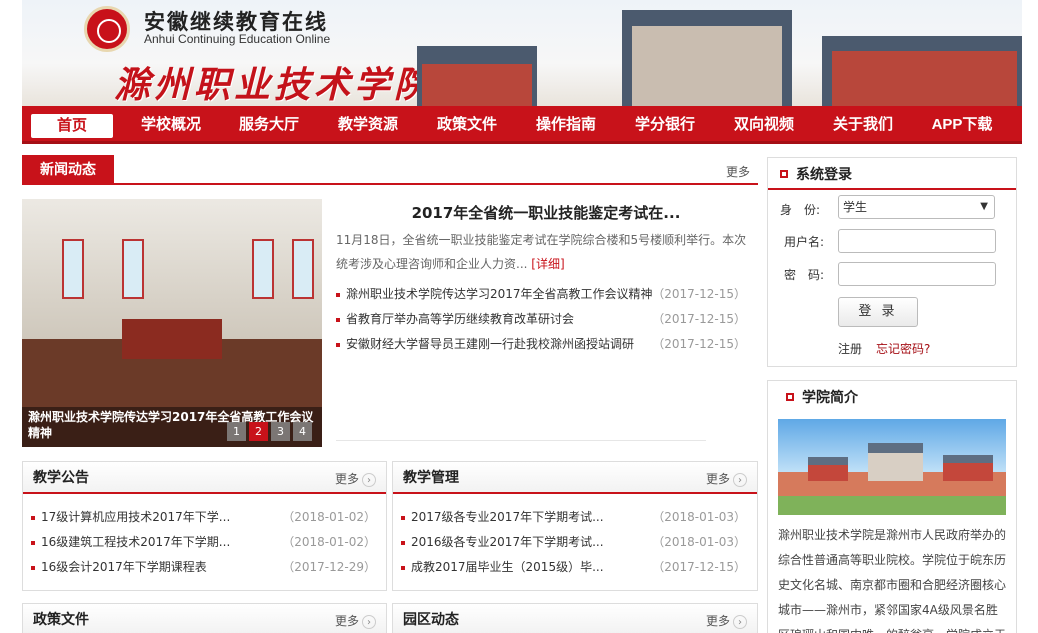 This screenshot has width=1038, height=633. What do you see at coordinates (800, 210) in the screenshot?
I see `identity-label: 身 份:` at bounding box center [800, 210].